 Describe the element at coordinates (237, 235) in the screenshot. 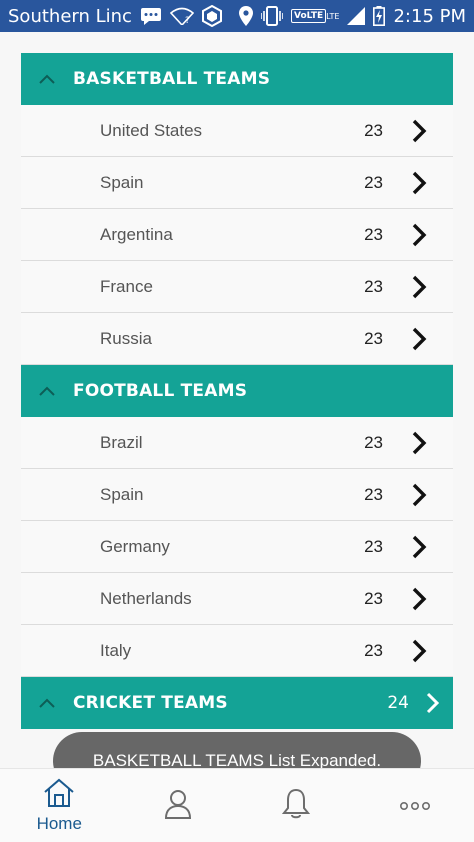

I see `list-item: Argentina 23` at that location.